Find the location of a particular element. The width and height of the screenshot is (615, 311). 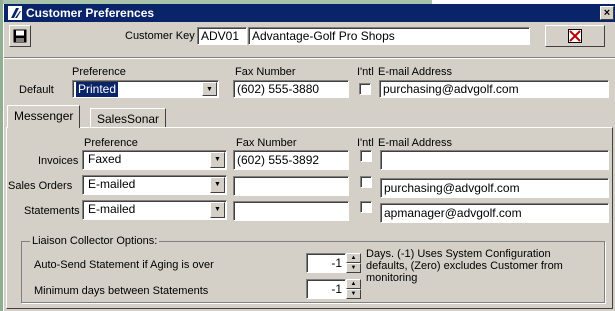

auto-send-stepper: -1 ▲ ▼ is located at coordinates (333, 263).